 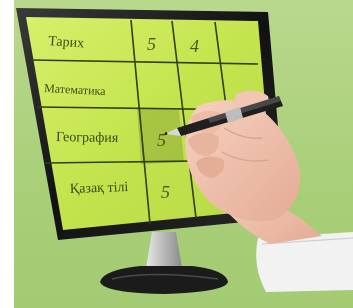 What do you see at coordinates (164, 280) in the screenshot?
I see `monitor-stand-base` at bounding box center [164, 280].